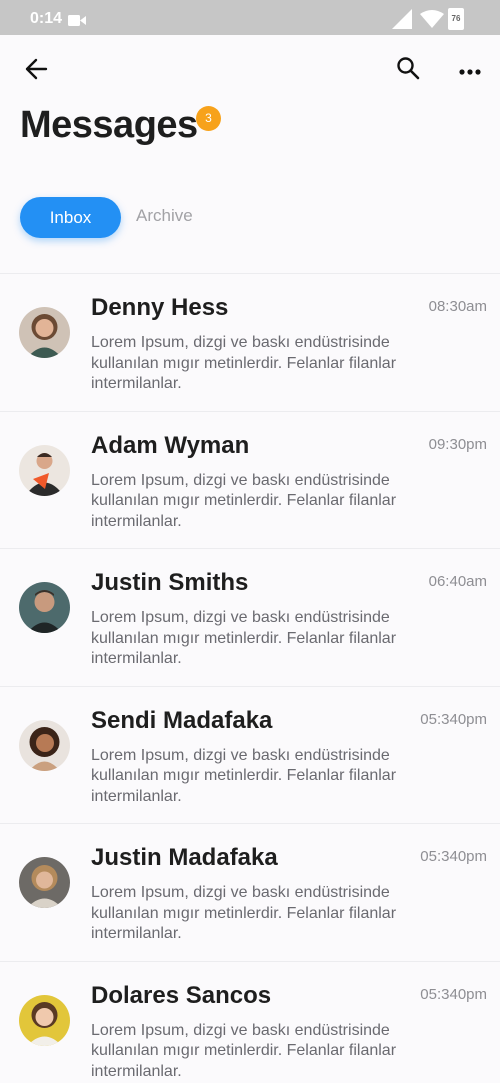 This screenshot has height=1083, width=500. I want to click on battery-icon: 76, so click(456, 19).